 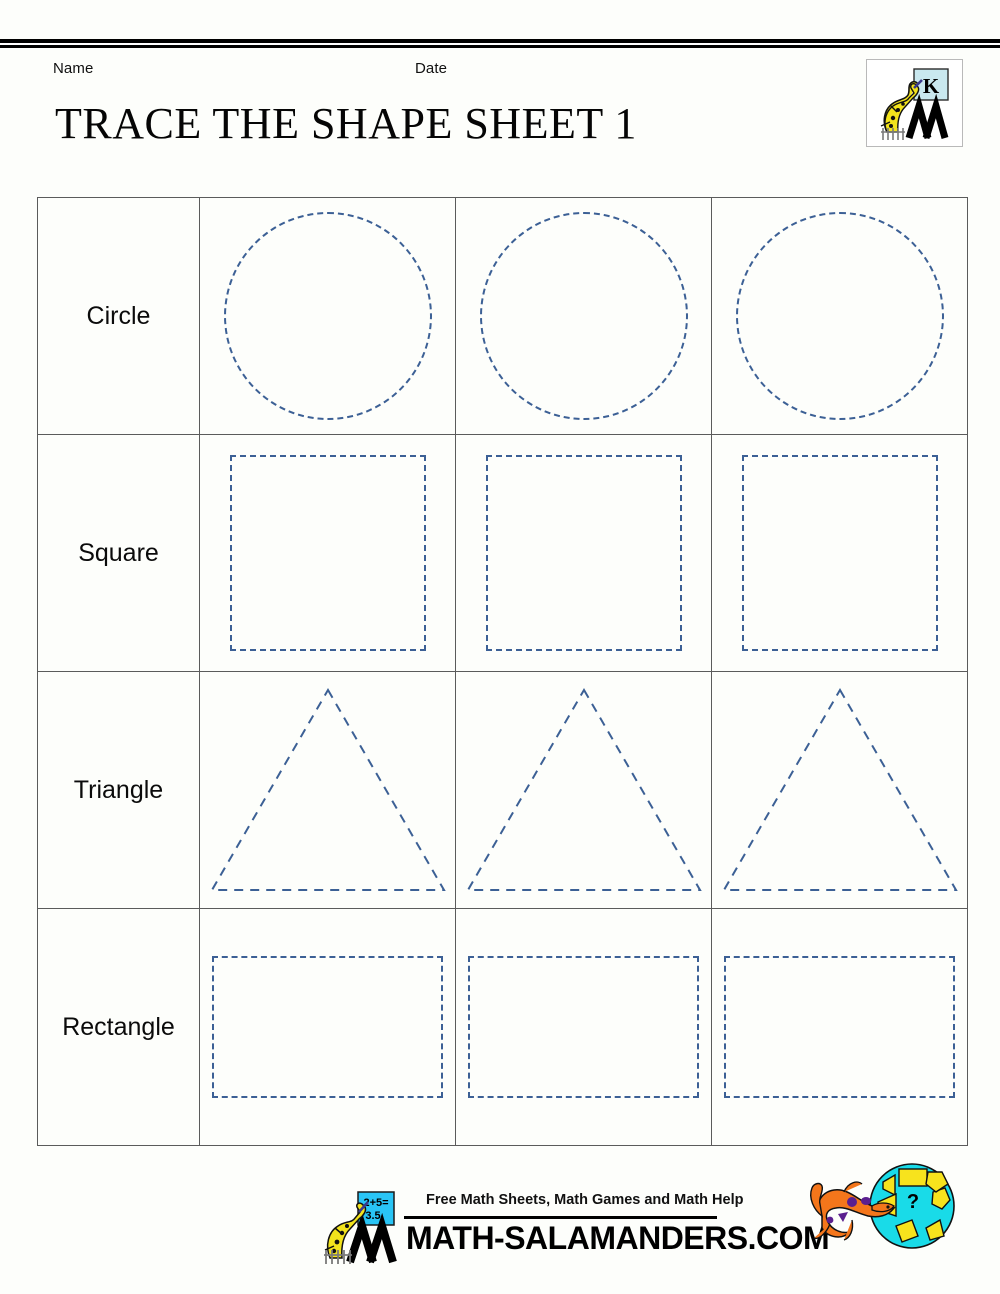 I want to click on row-label-rectangle: Rectangle, so click(x=118, y=1027).